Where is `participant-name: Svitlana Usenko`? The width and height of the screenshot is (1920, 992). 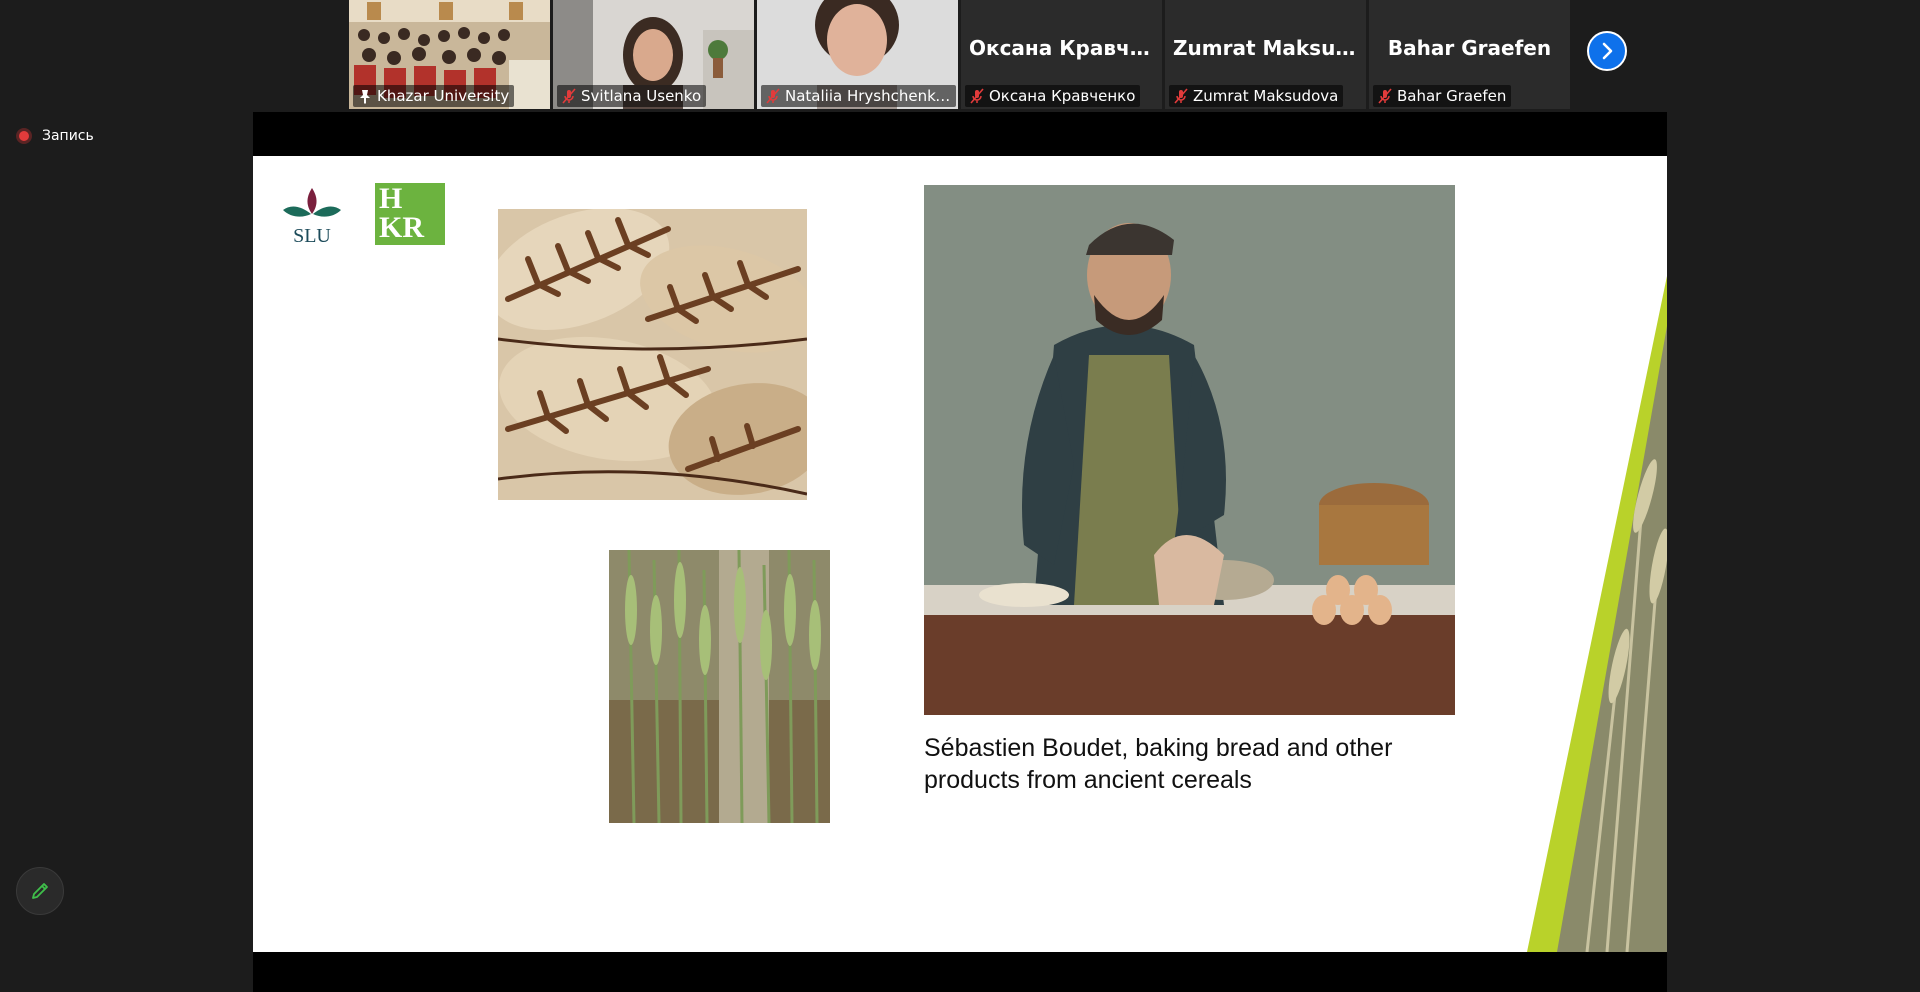 participant-name: Svitlana Usenko is located at coordinates (641, 96).